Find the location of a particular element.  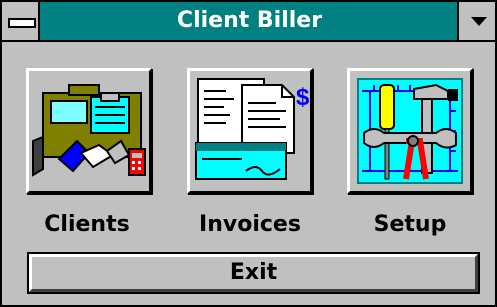

invoices-button: $ is located at coordinates (250, 131).